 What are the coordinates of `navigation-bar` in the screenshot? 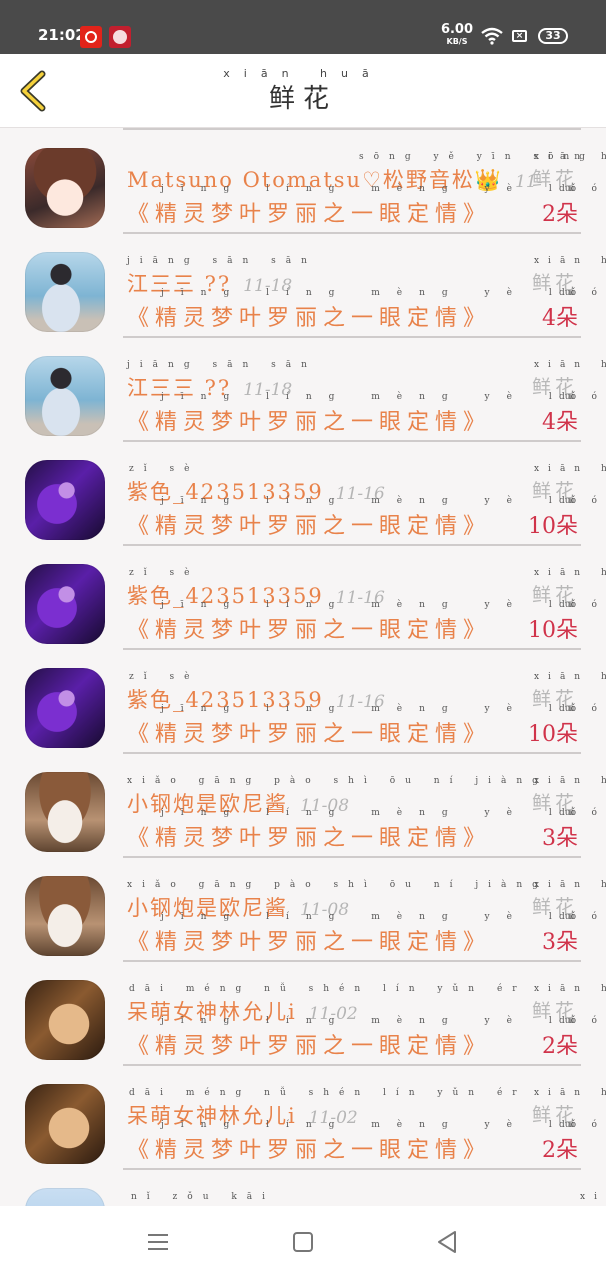 It's located at (303, 1243).